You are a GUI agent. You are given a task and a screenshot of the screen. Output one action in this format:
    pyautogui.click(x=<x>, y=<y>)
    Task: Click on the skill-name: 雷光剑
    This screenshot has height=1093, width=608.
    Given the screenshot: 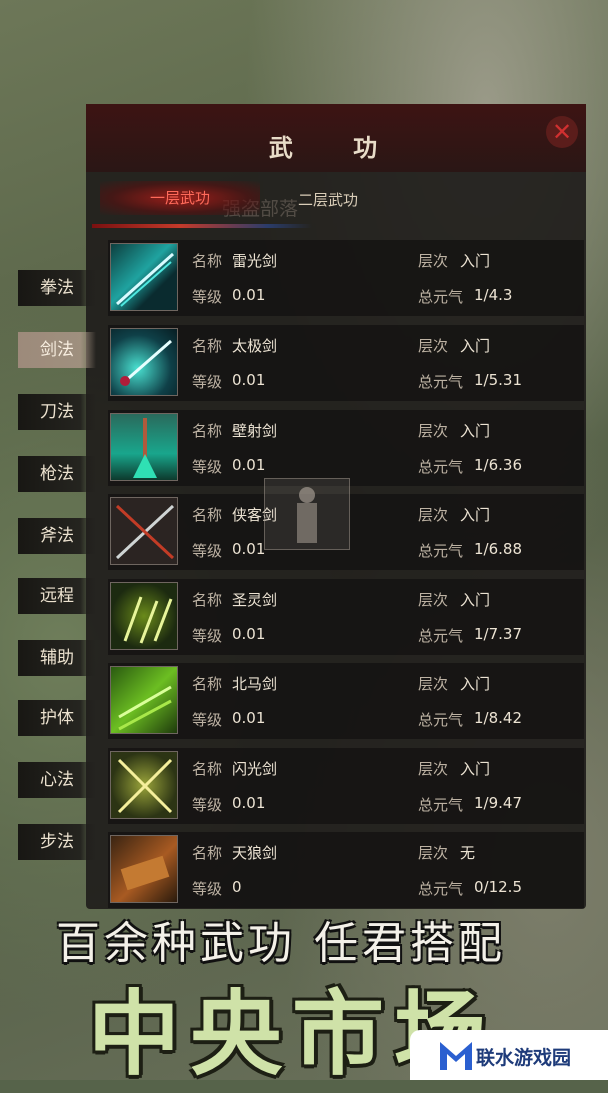 What is the action you would take?
    pyautogui.click(x=255, y=261)
    